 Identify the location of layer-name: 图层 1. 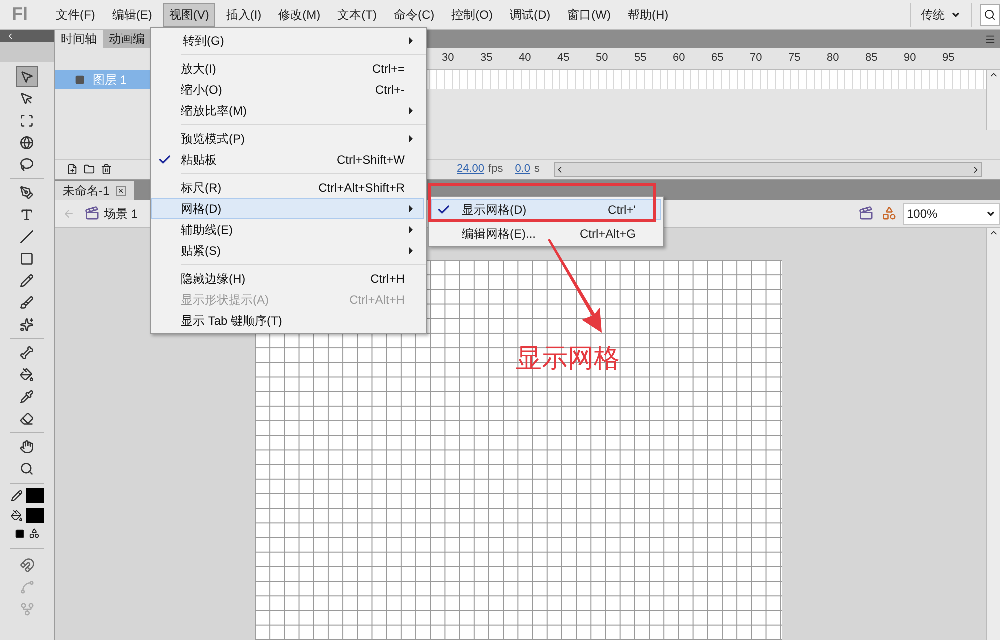
(110, 80).